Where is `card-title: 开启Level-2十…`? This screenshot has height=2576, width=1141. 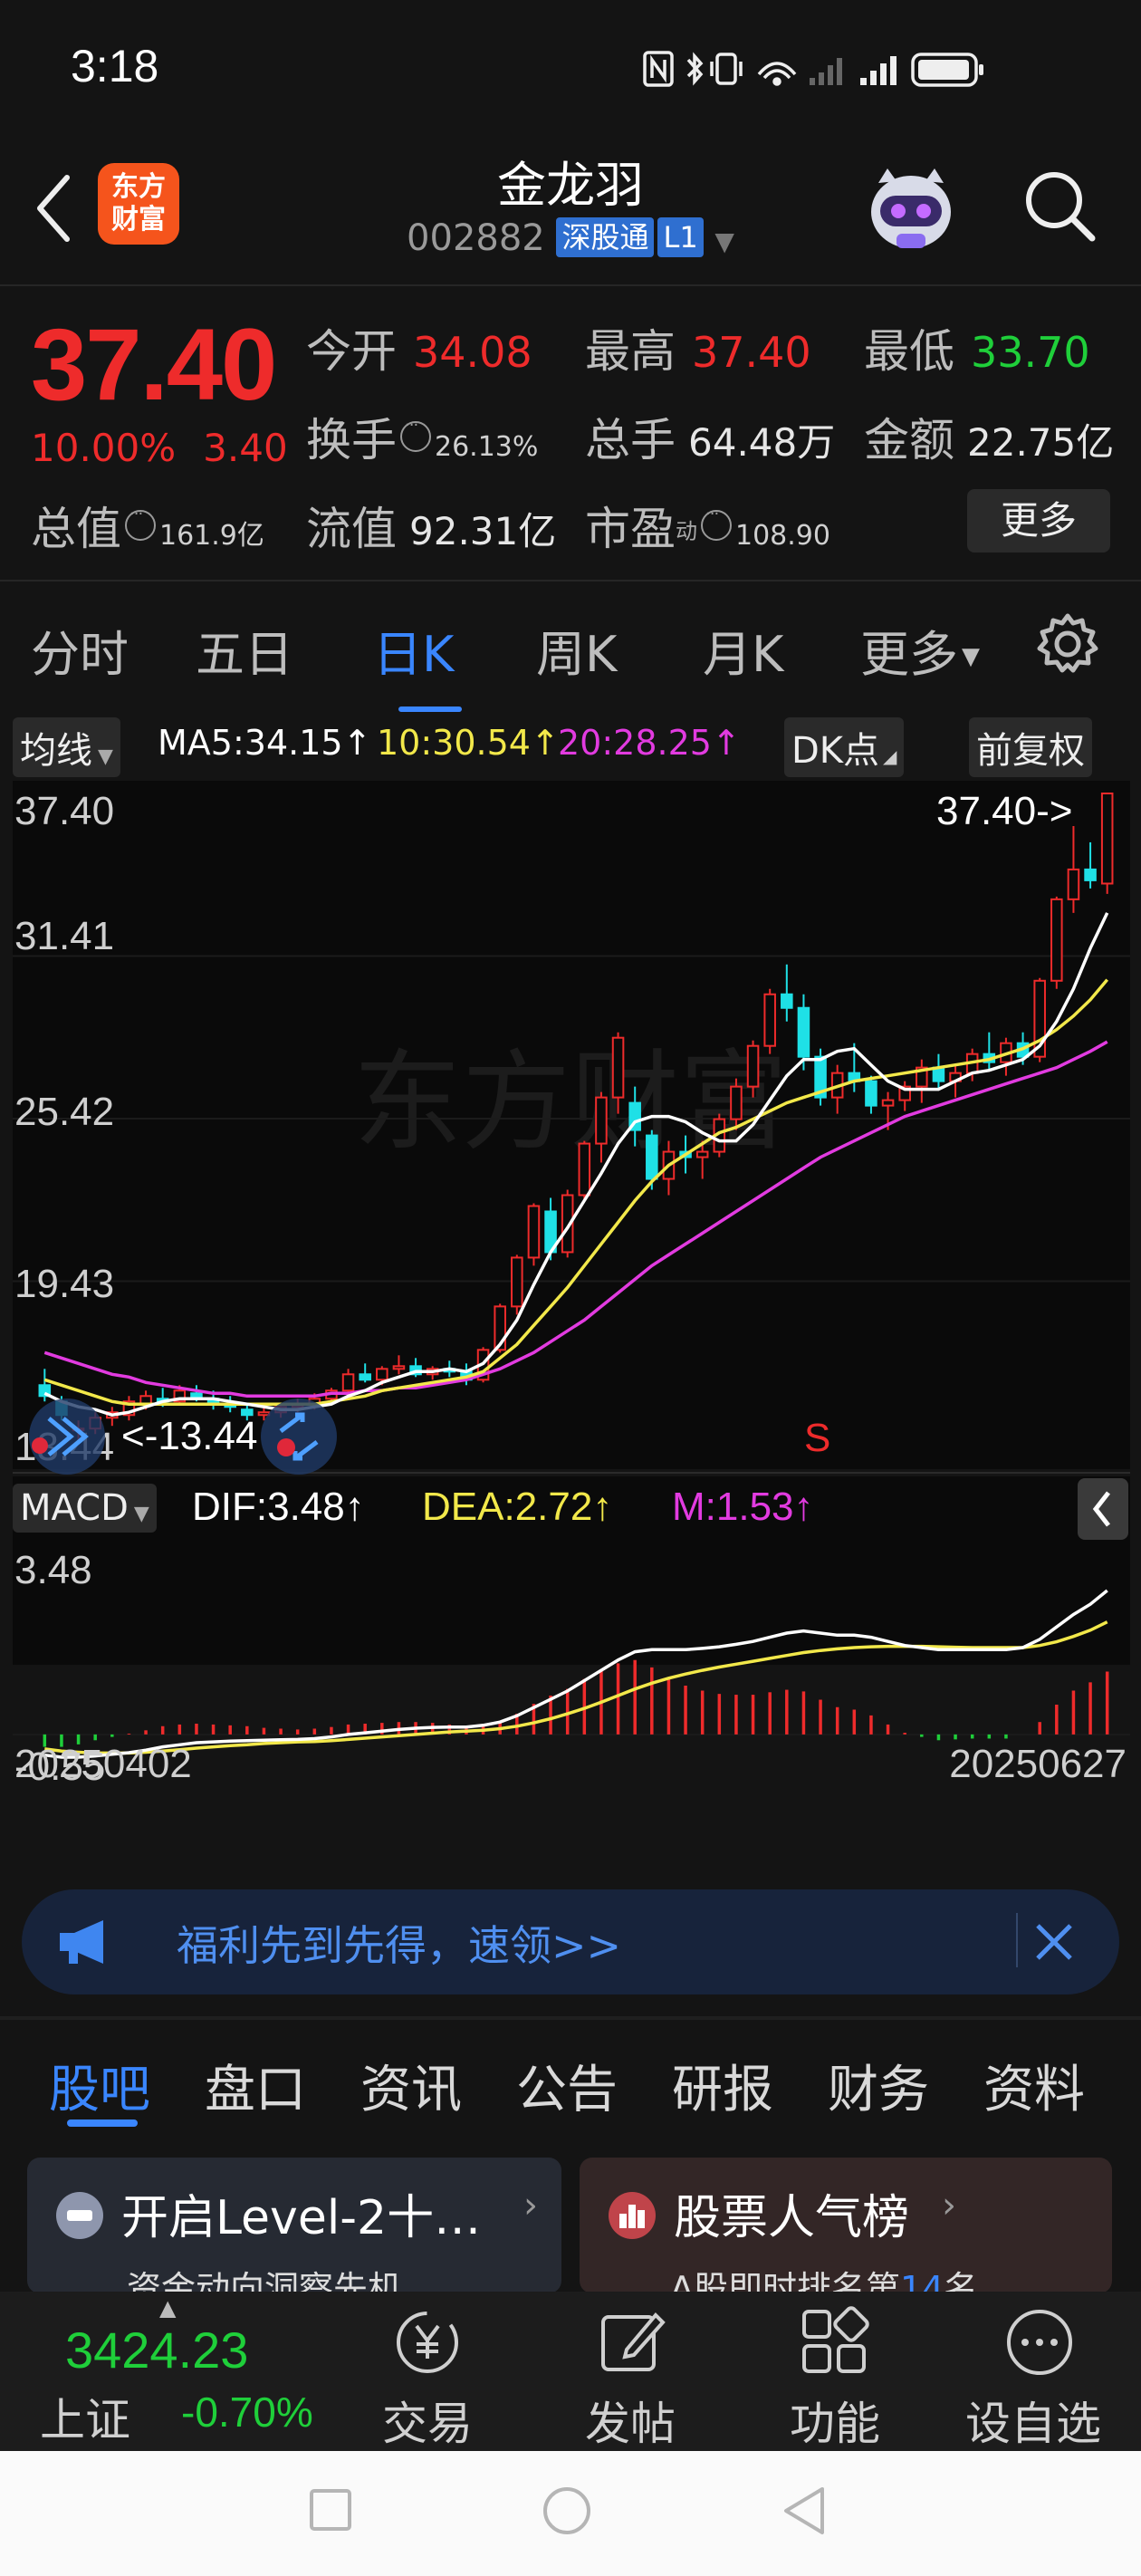 card-title: 开启Level-2十… is located at coordinates (301, 2218).